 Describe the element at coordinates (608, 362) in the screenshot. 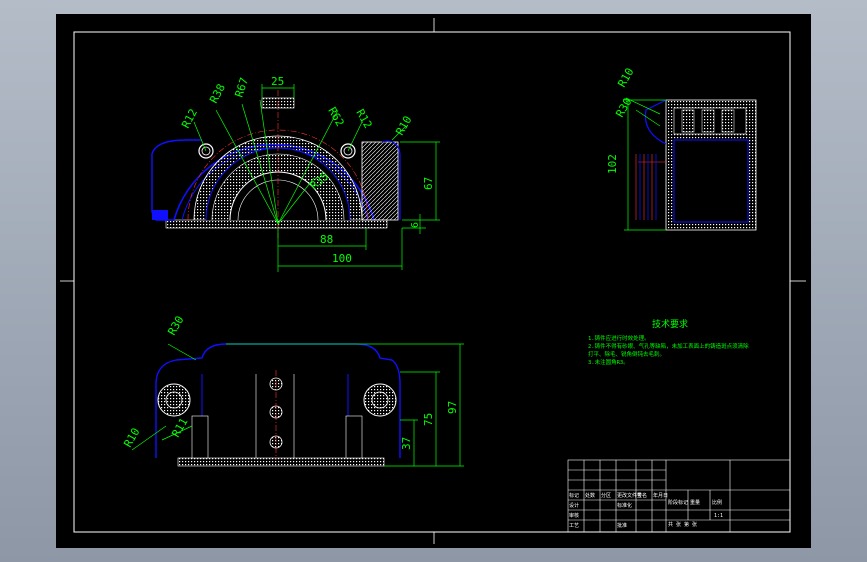

I see `note-line-4: 3.未注圆角R3。` at that location.